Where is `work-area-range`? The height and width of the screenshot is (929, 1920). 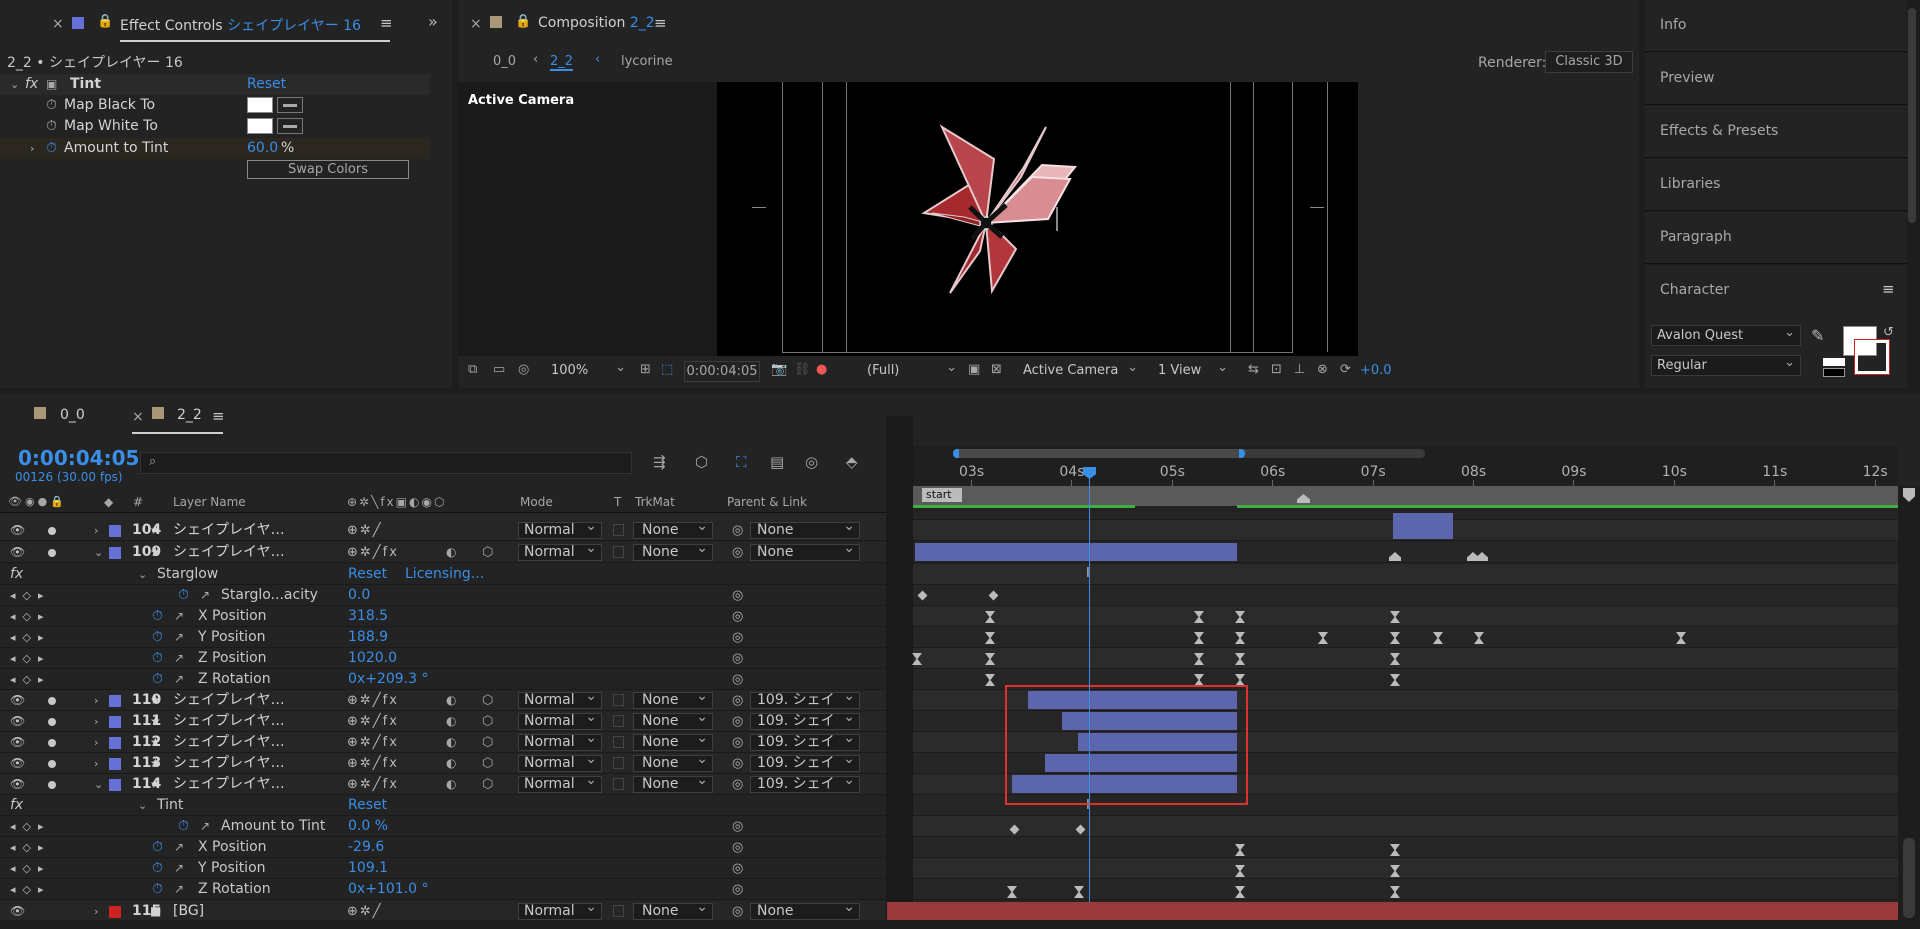 work-area-range is located at coordinates (1099, 453).